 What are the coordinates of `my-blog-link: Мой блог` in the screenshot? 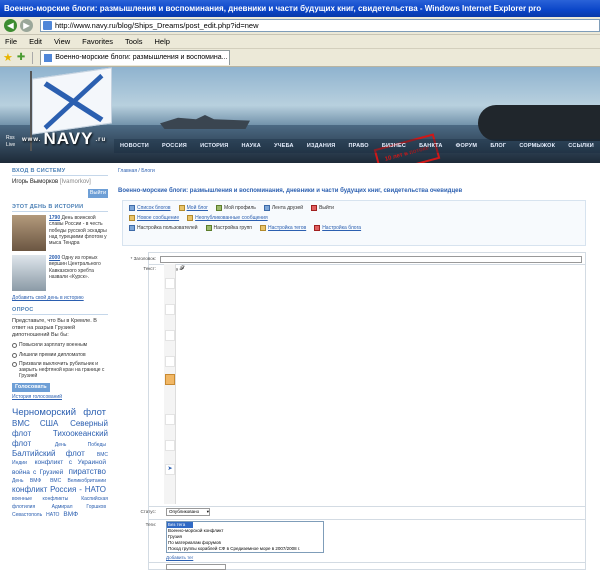 It's located at (193, 208).